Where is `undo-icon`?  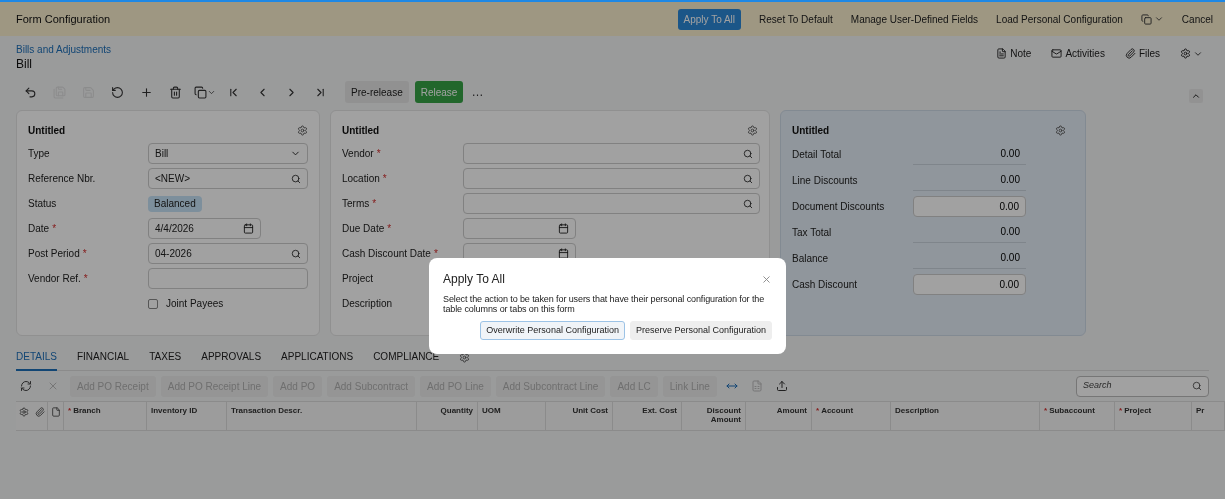 undo-icon is located at coordinates (117, 92).